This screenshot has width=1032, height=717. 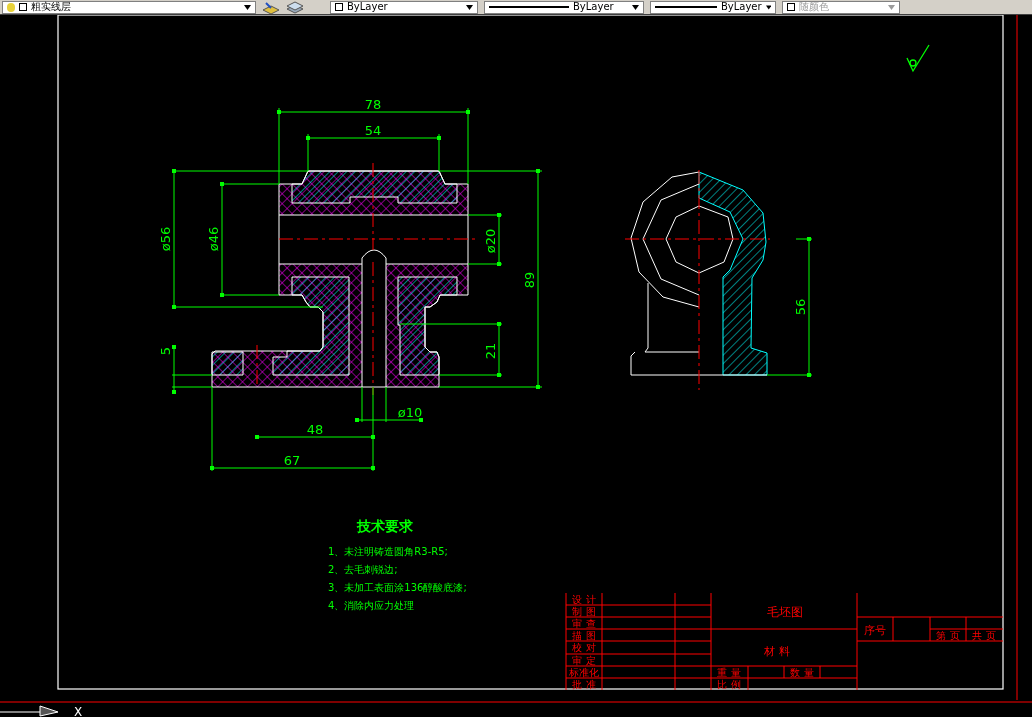 What do you see at coordinates (388, 551) in the screenshot?
I see `requirement-item: 1、未注明铸造圆角R3-R5;` at bounding box center [388, 551].